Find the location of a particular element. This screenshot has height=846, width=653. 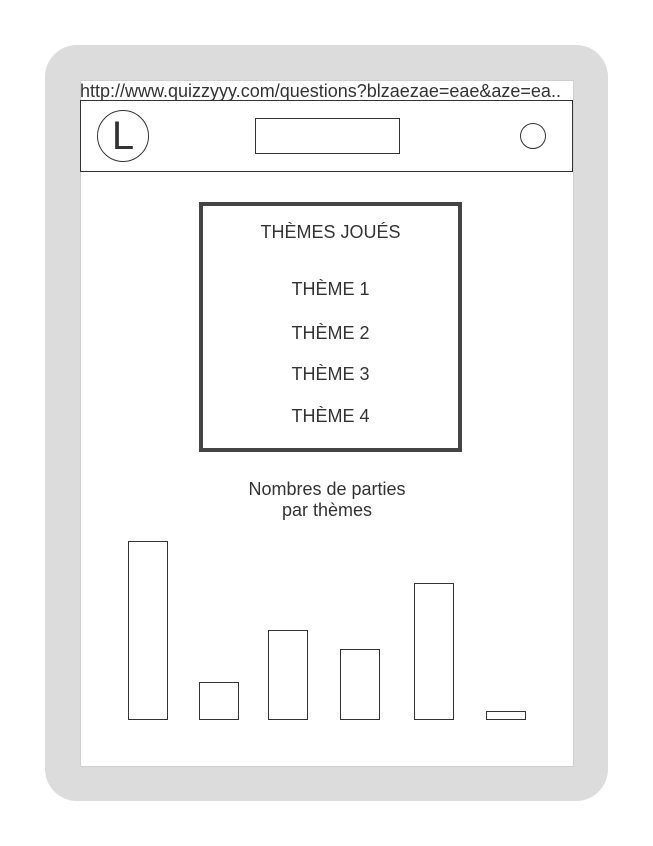

theme-item-2: THÈME 2 is located at coordinates (330, 333).